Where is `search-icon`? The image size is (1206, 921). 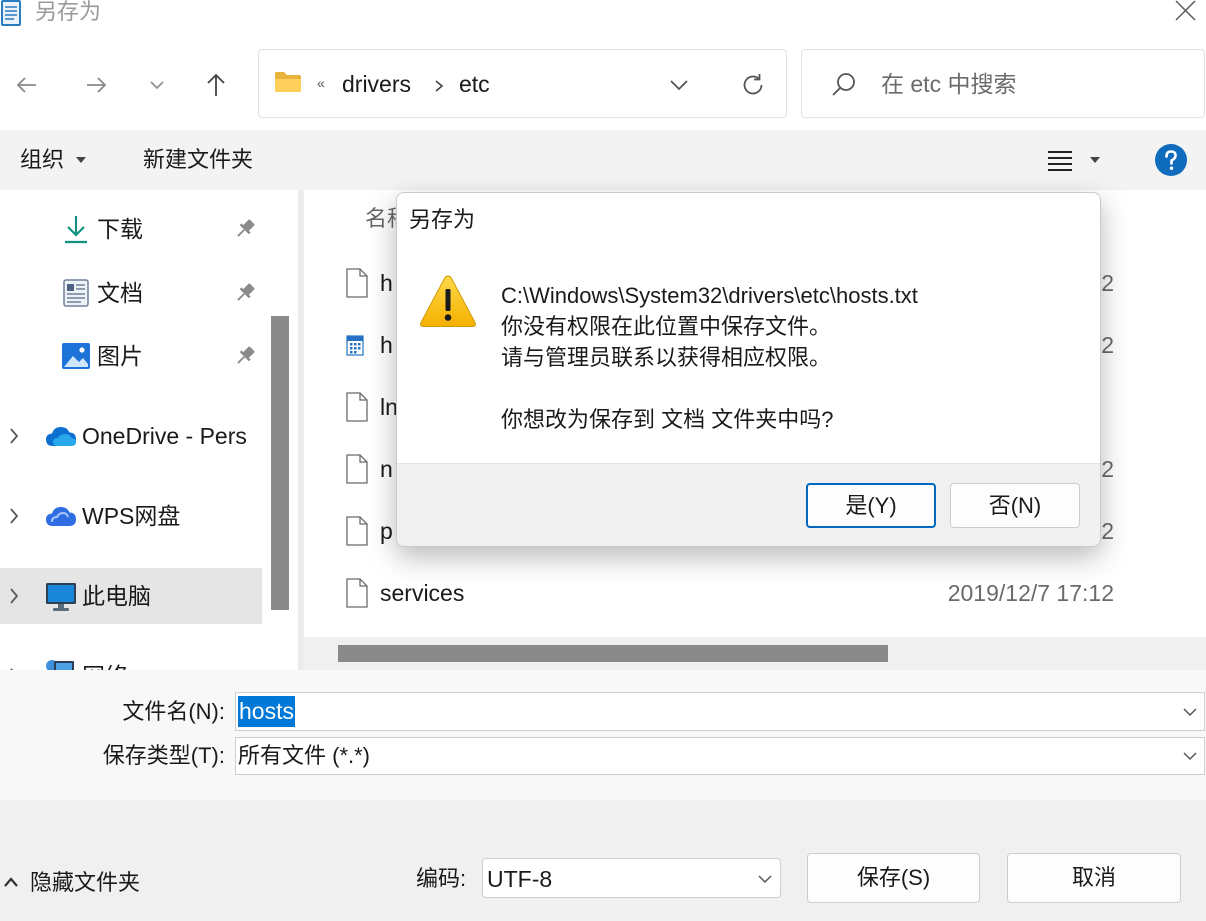
search-icon is located at coordinates (843, 85).